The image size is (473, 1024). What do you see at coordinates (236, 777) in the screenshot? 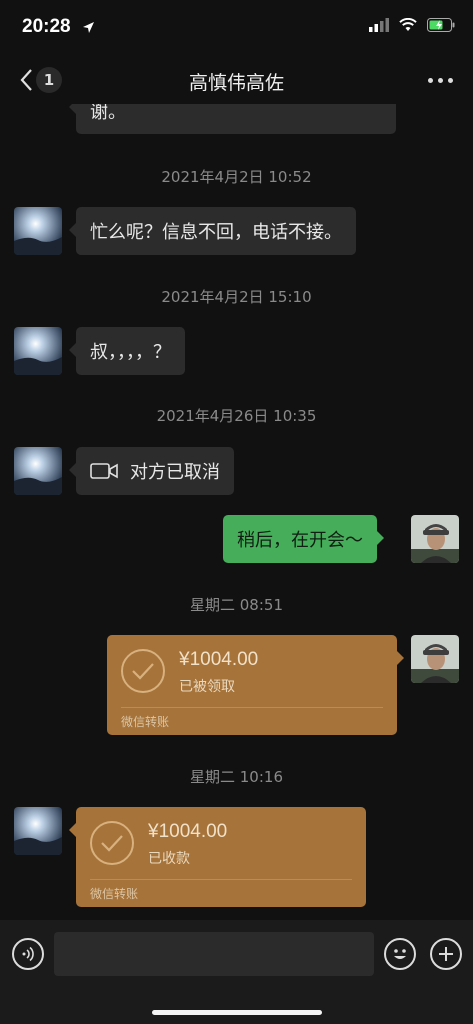
I see `message-timestamp: 星期二 10:16` at bounding box center [236, 777].